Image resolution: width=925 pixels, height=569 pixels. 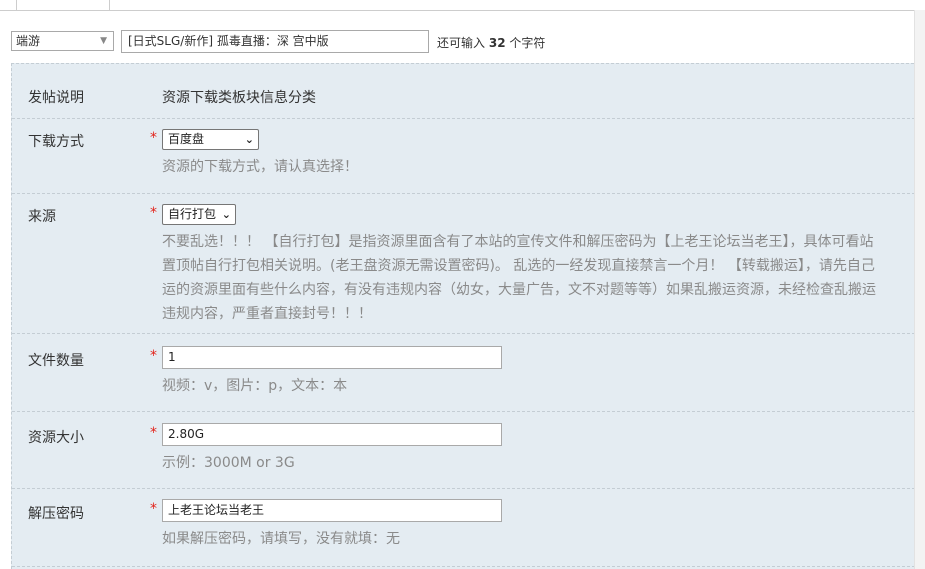 I want to click on scrollbar-track, so click(x=919, y=289).